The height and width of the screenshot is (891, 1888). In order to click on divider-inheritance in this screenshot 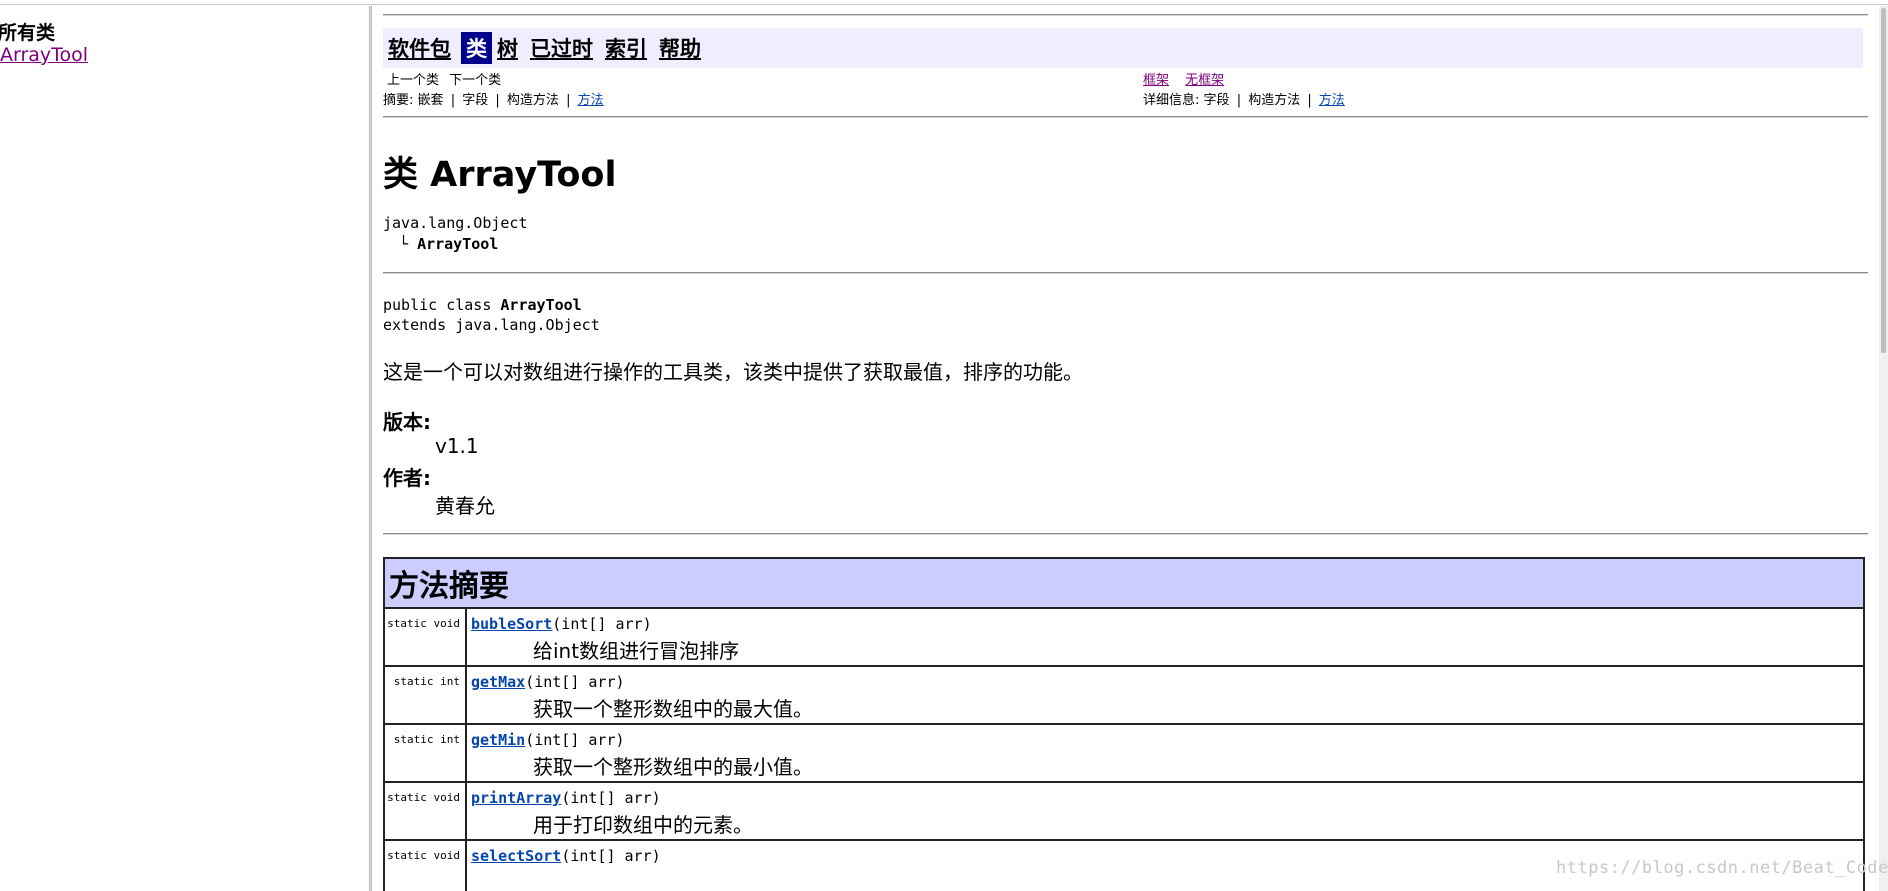, I will do `click(1125, 273)`.